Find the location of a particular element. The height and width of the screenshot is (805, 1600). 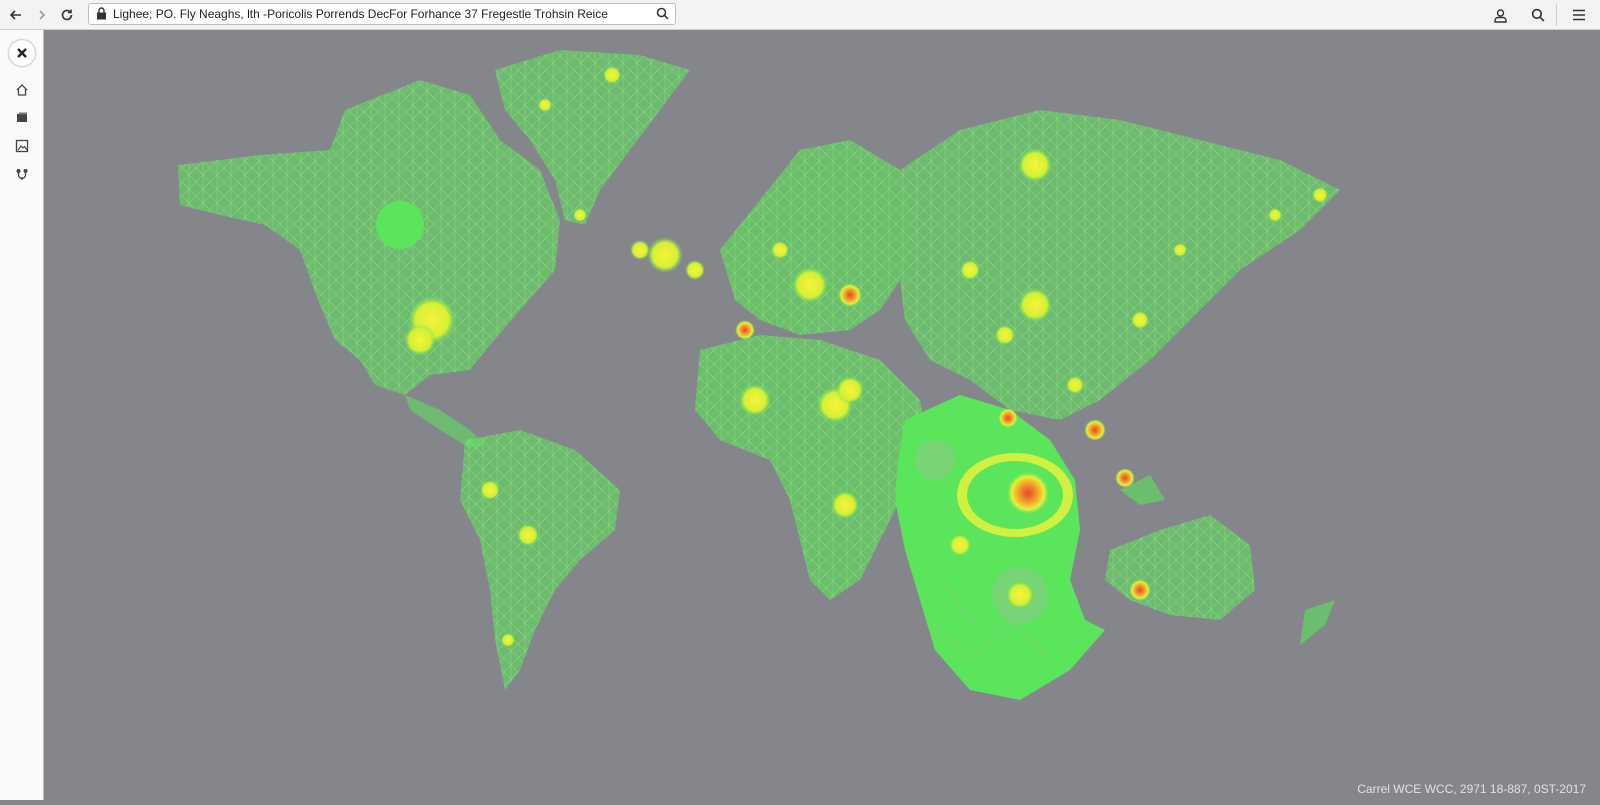

reload-button is located at coordinates (67, 15).